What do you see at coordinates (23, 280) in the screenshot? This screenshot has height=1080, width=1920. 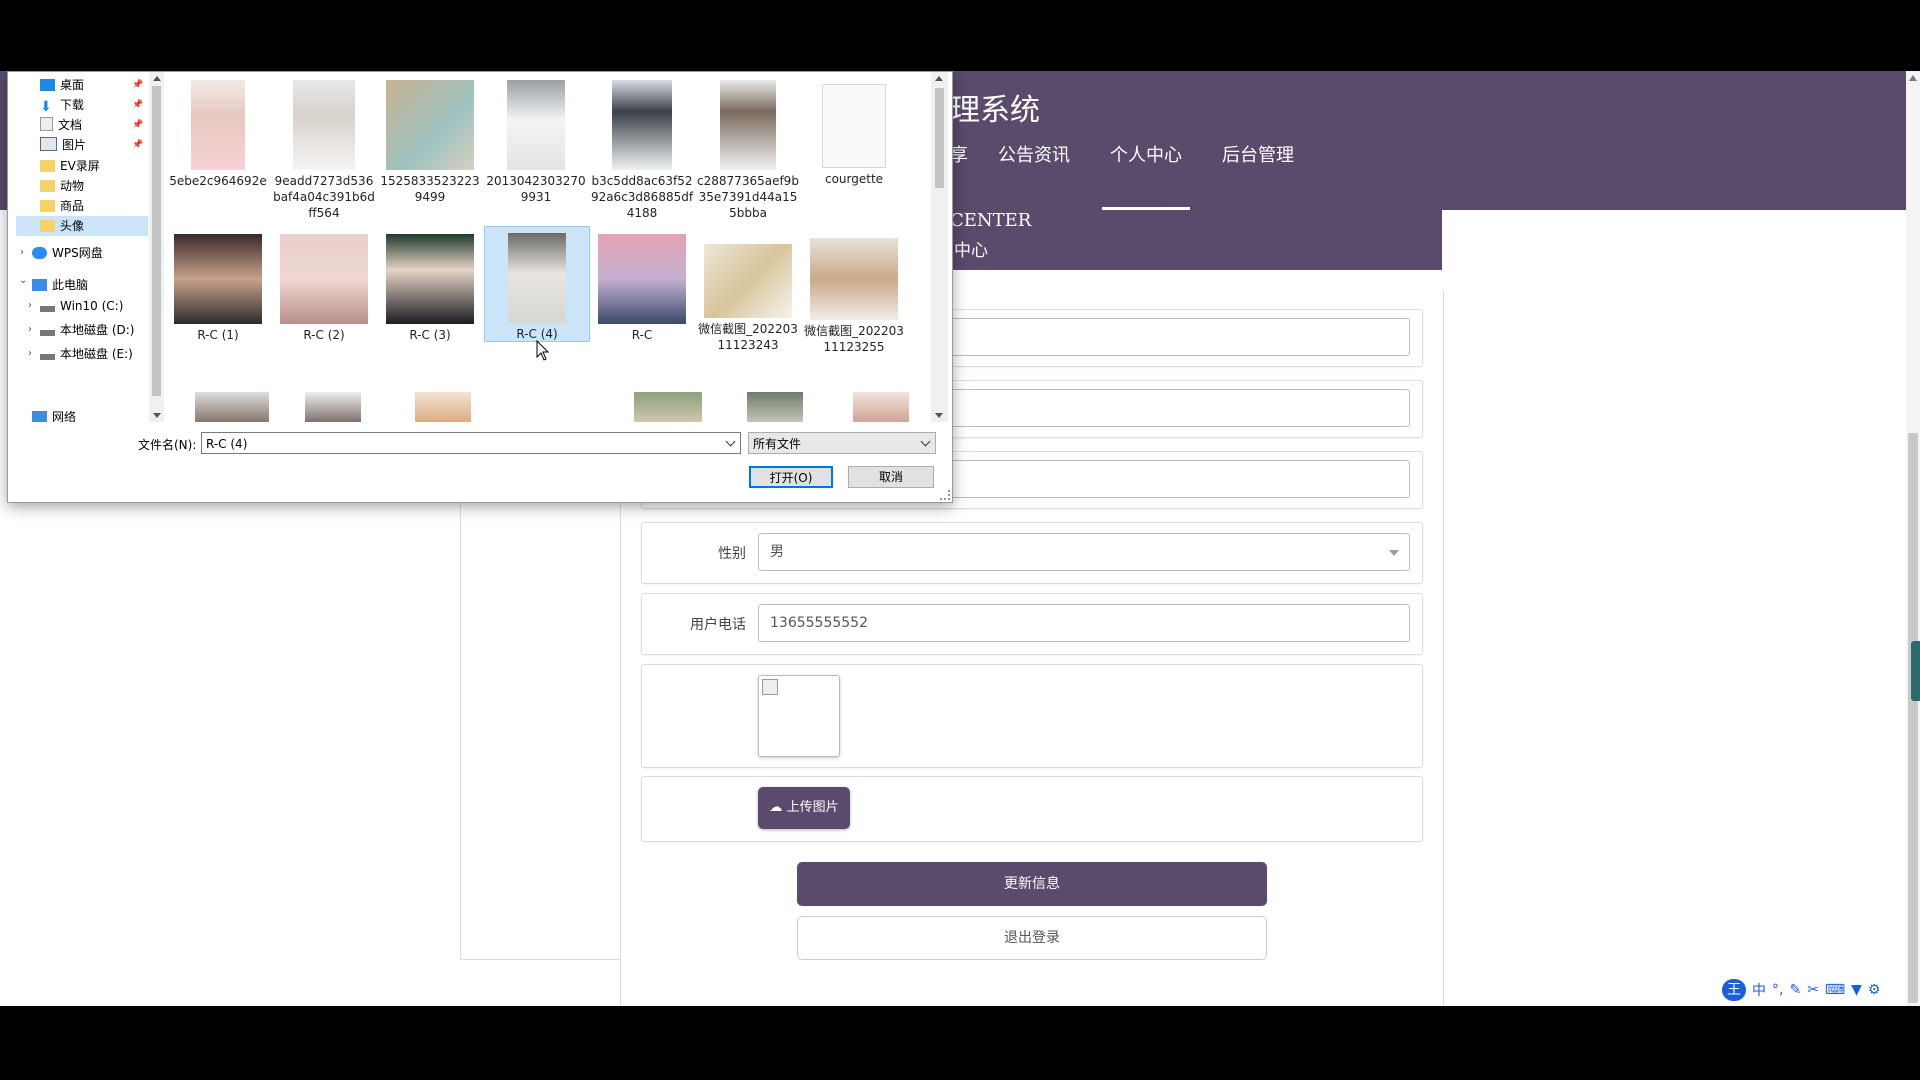 I see `chevron-down-icon: ⌄` at bounding box center [23, 280].